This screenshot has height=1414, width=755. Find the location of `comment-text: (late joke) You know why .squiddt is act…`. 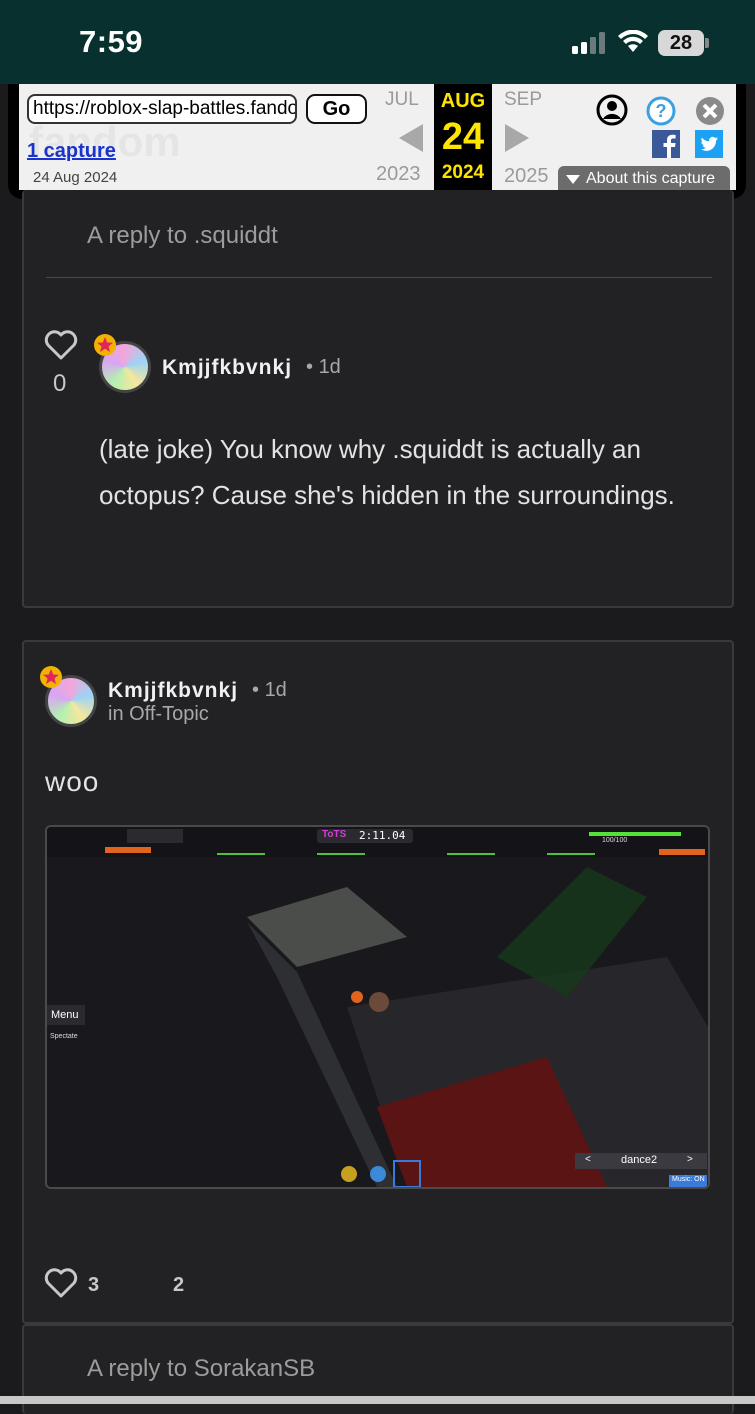

comment-text: (late joke) You know why .squiddt is act… is located at coordinates (387, 472).